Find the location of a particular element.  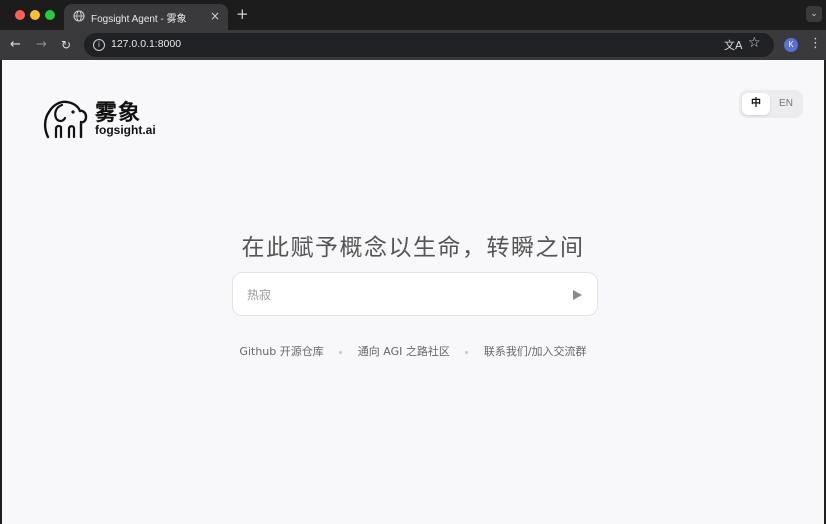

info-icon: i is located at coordinates (99, 45).